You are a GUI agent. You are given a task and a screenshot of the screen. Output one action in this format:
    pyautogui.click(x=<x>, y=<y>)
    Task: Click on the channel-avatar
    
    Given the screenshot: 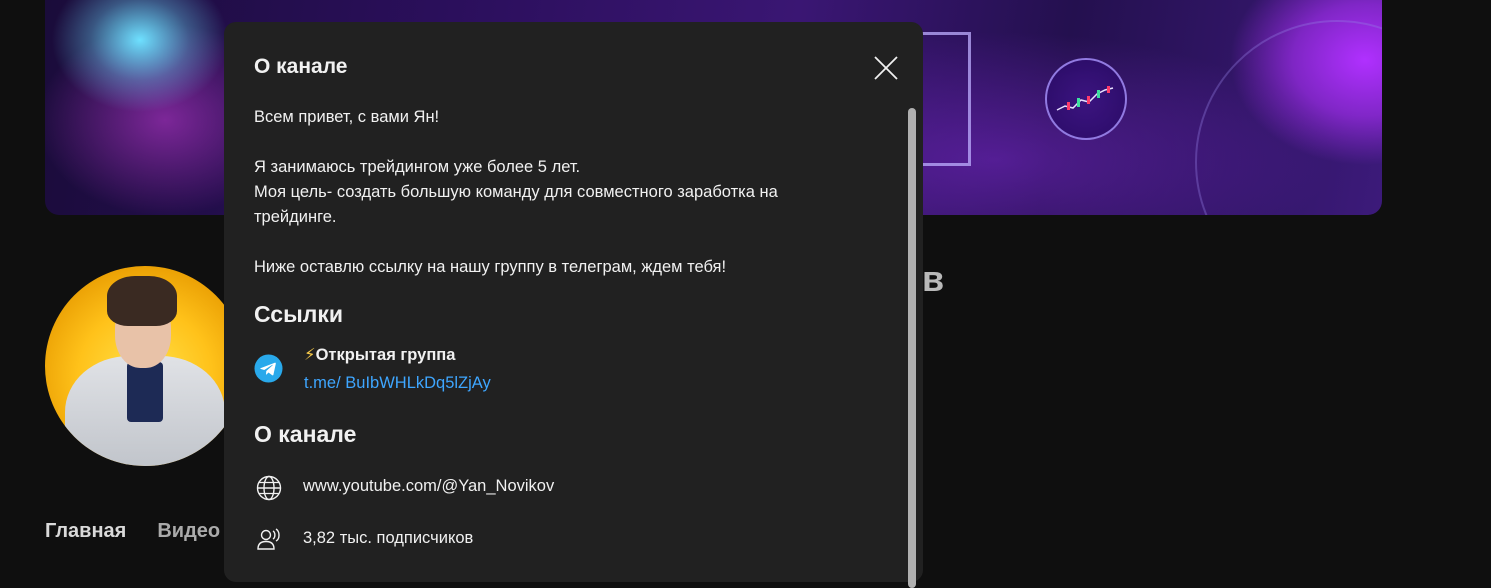 What is the action you would take?
    pyautogui.click(x=145, y=366)
    